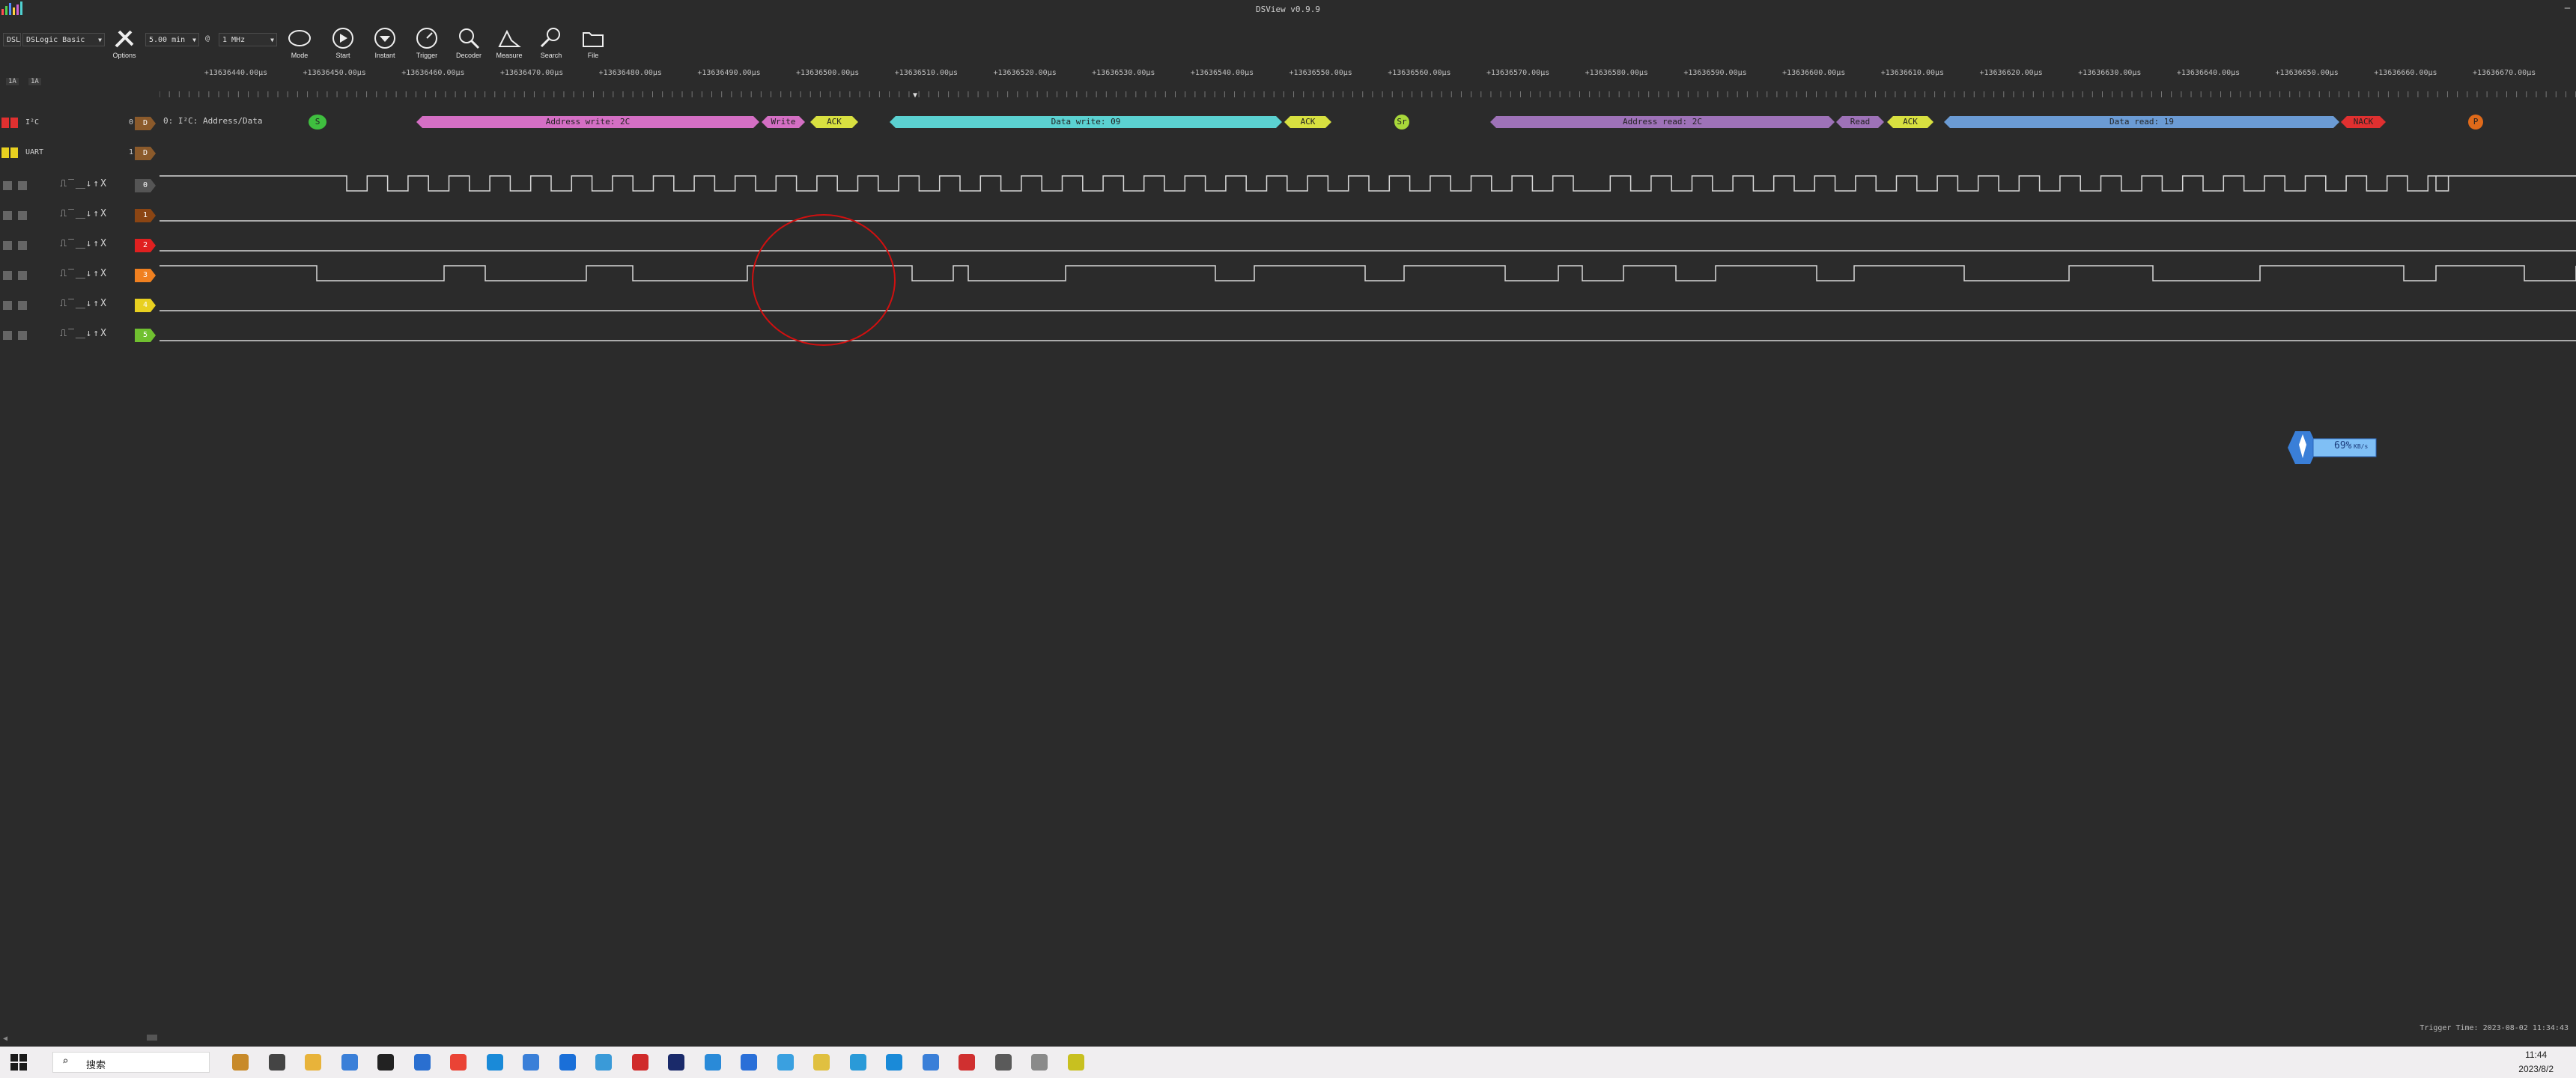 This screenshot has height=1078, width=2576. What do you see at coordinates (2536, 1062) in the screenshot?
I see `taskbar-clock: 11:44 2023/8/2` at bounding box center [2536, 1062].